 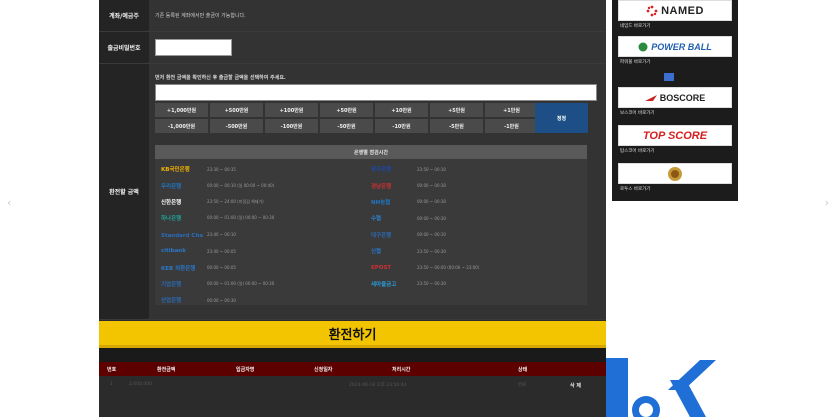 What do you see at coordinates (476, 169) in the screenshot?
I see `bank-hours-item: 광주은행 23:50 ~ 00:10` at bounding box center [476, 169].